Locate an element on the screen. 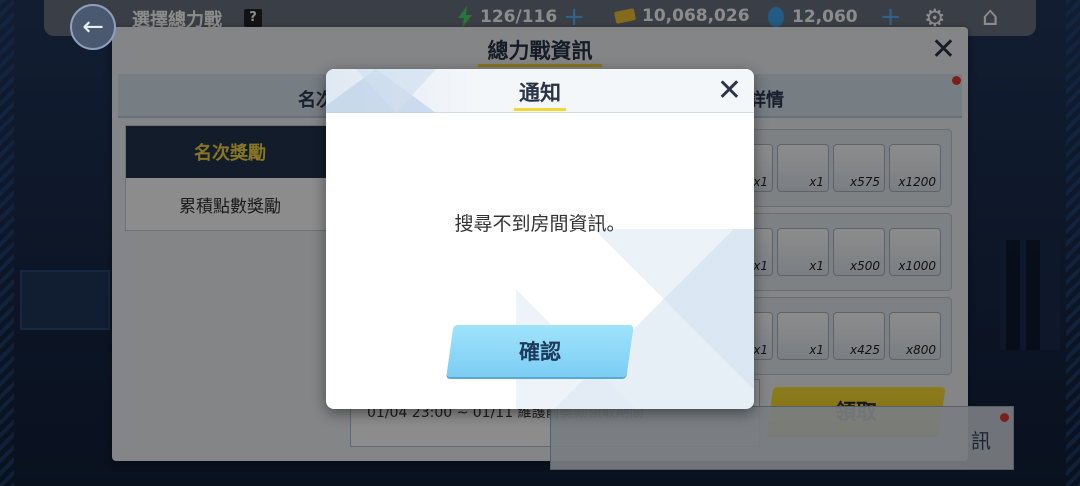 This screenshot has width=1080, height=486. dialog-close-button: ✕ is located at coordinates (729, 91).